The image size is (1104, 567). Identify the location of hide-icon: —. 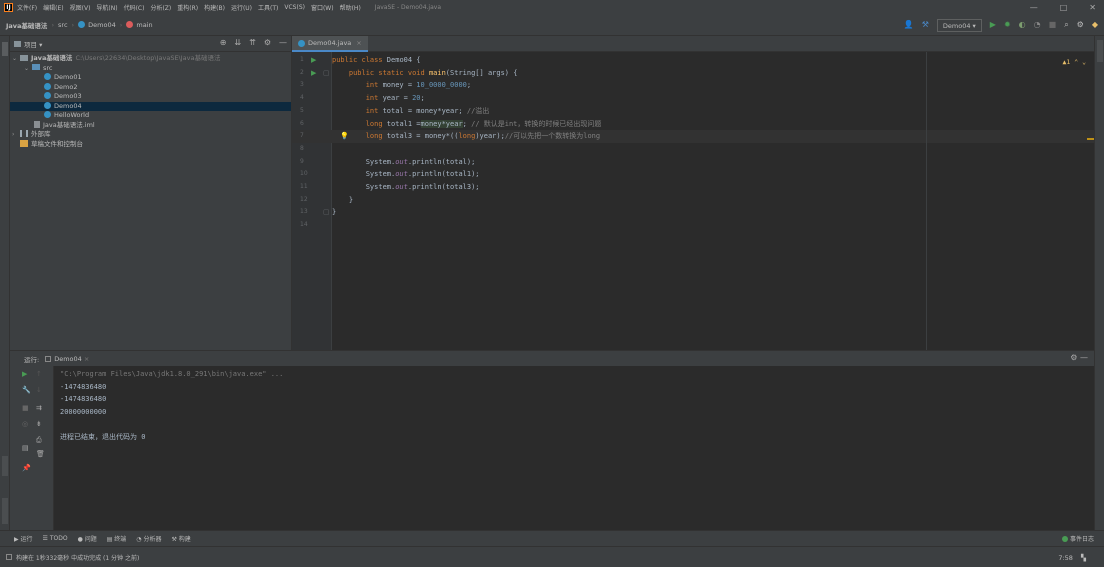
(283, 42).